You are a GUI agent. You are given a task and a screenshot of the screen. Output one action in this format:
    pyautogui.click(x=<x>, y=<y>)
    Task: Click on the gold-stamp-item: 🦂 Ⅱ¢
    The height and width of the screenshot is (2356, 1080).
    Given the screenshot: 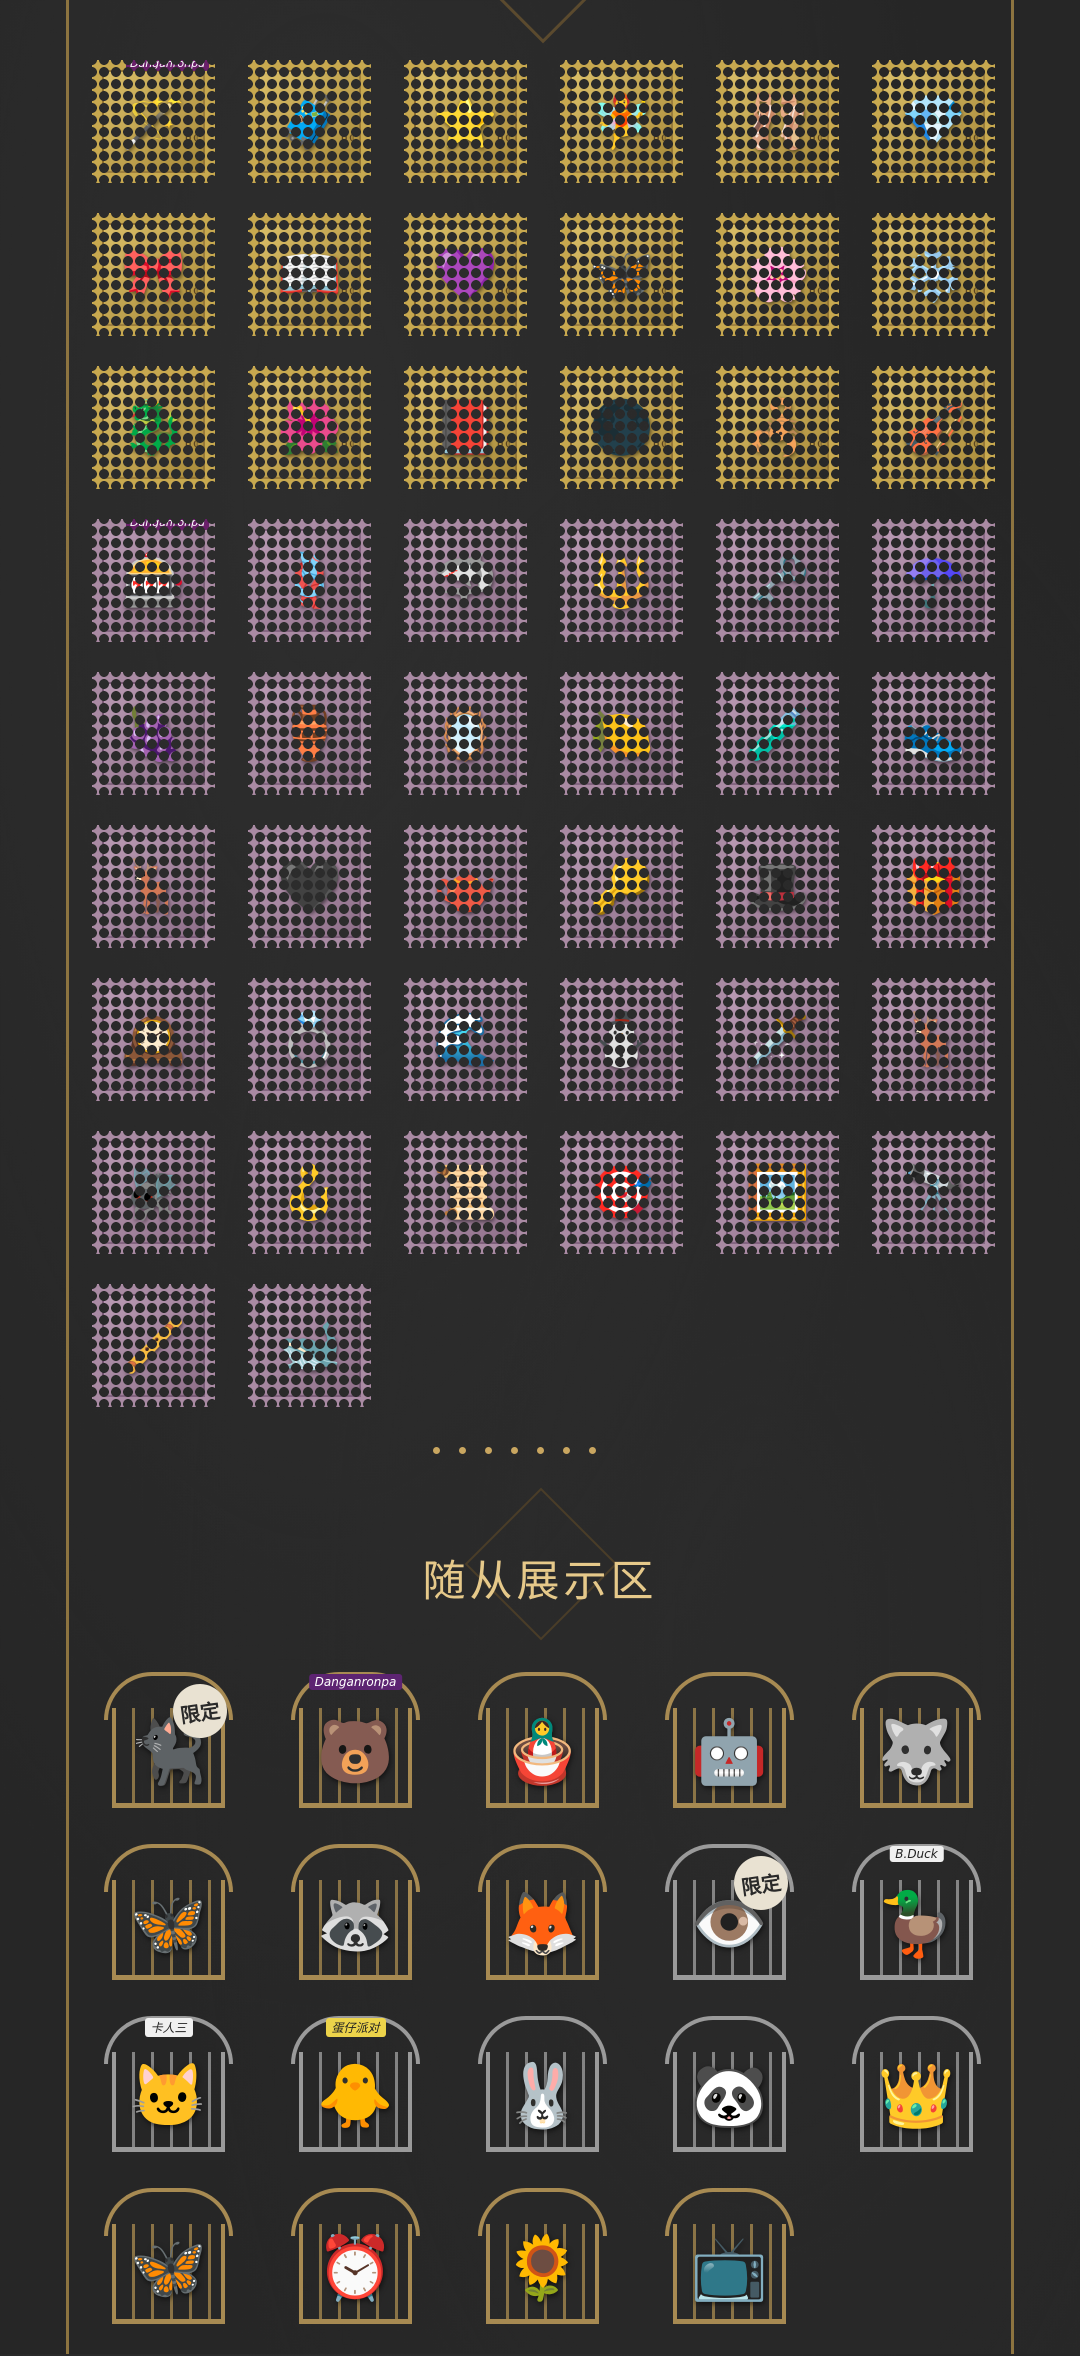 What is the action you would take?
    pyautogui.click(x=777, y=427)
    